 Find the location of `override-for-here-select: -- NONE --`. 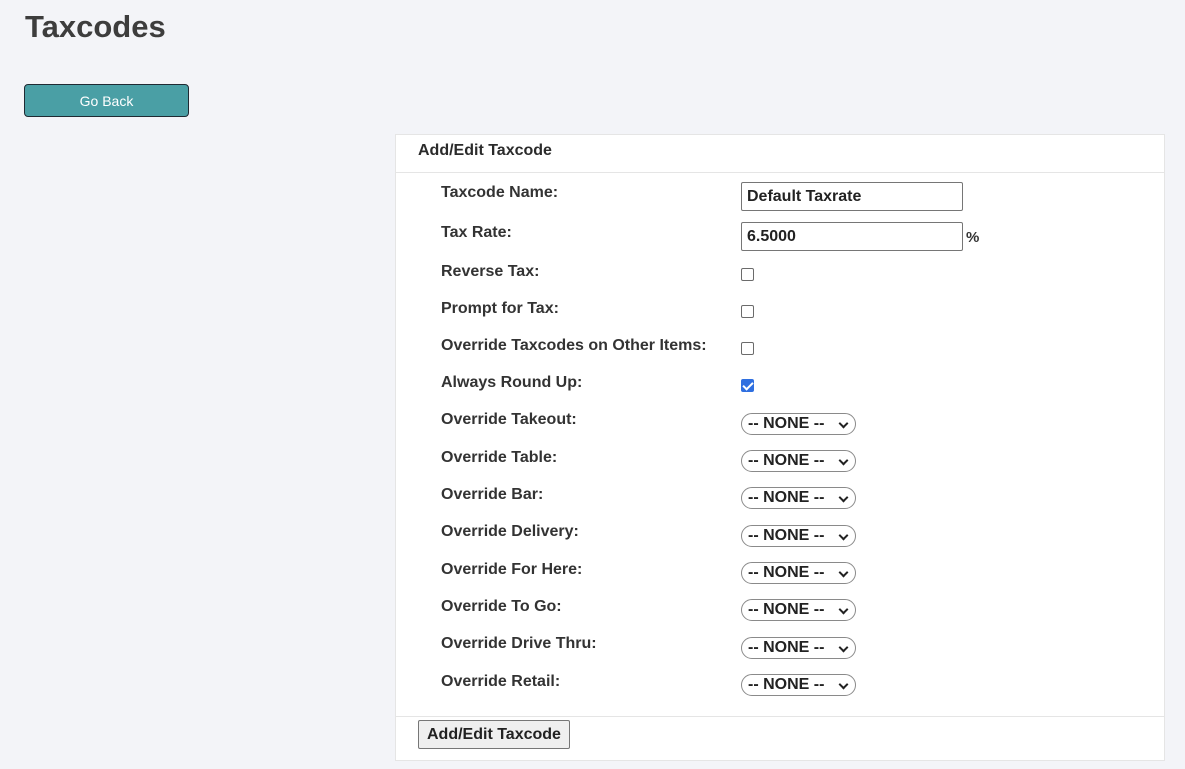

override-for-here-select: -- NONE -- is located at coordinates (798, 573).